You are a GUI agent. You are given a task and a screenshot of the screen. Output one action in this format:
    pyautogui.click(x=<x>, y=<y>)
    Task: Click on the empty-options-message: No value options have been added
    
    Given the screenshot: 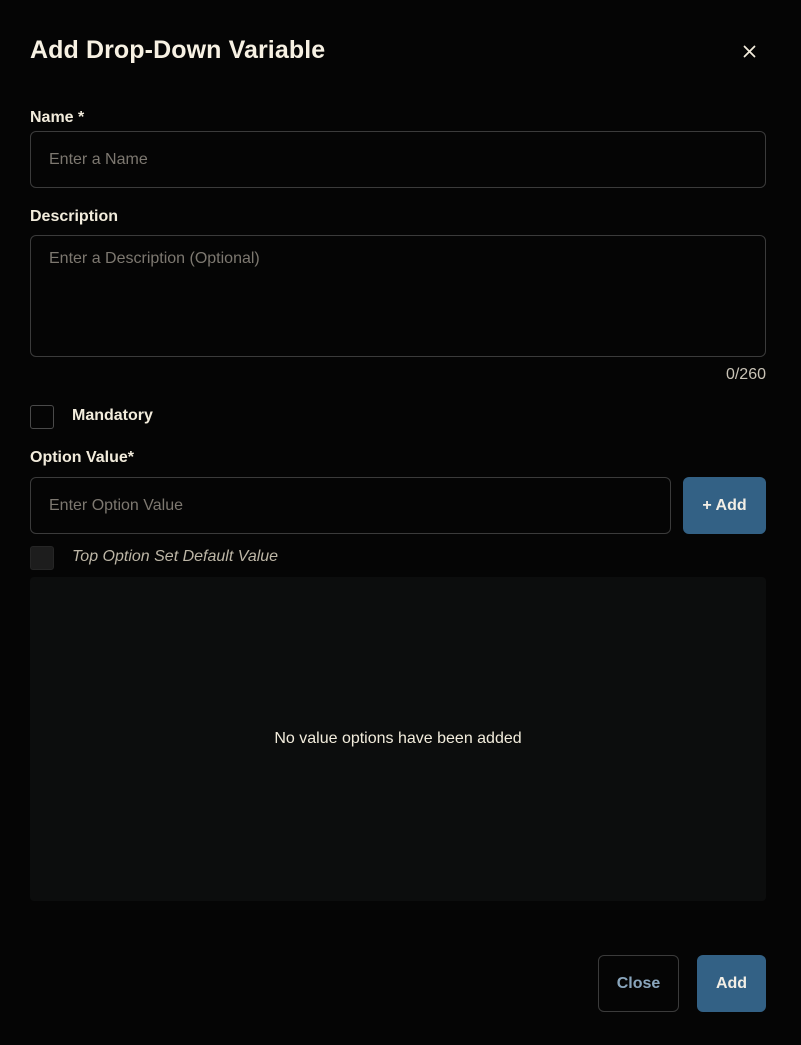 What is the action you would take?
    pyautogui.click(x=398, y=738)
    